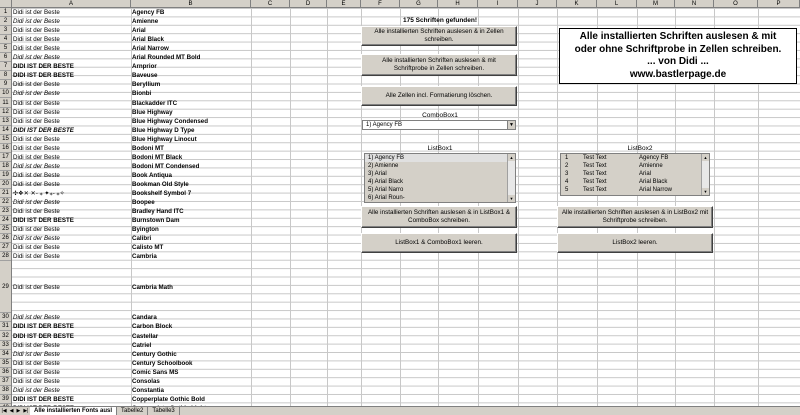 The height and width of the screenshot is (415, 800). What do you see at coordinates (191, 166) in the screenshot?
I see `font-name-cell: Bodoni MT Condensed` at bounding box center [191, 166].